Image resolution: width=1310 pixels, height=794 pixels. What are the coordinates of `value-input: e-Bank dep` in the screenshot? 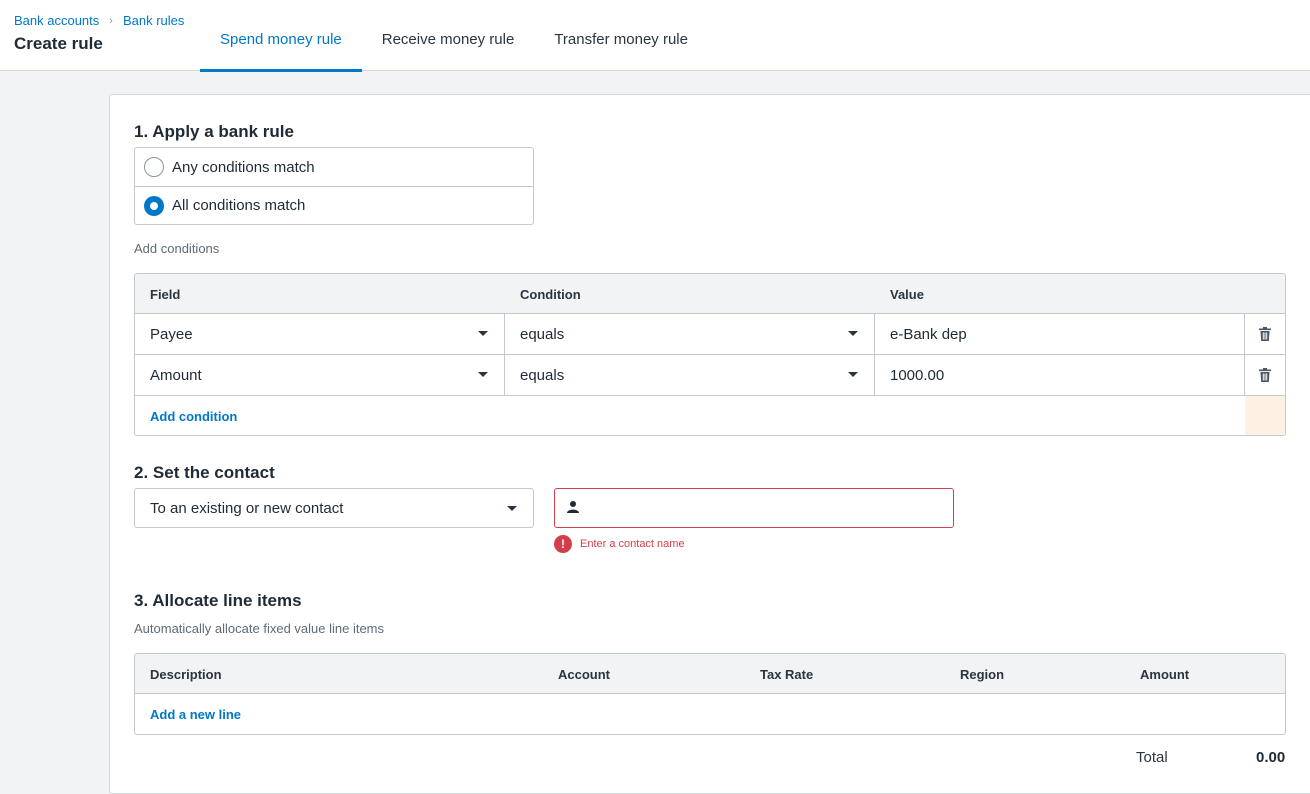 It's located at (1060, 334).